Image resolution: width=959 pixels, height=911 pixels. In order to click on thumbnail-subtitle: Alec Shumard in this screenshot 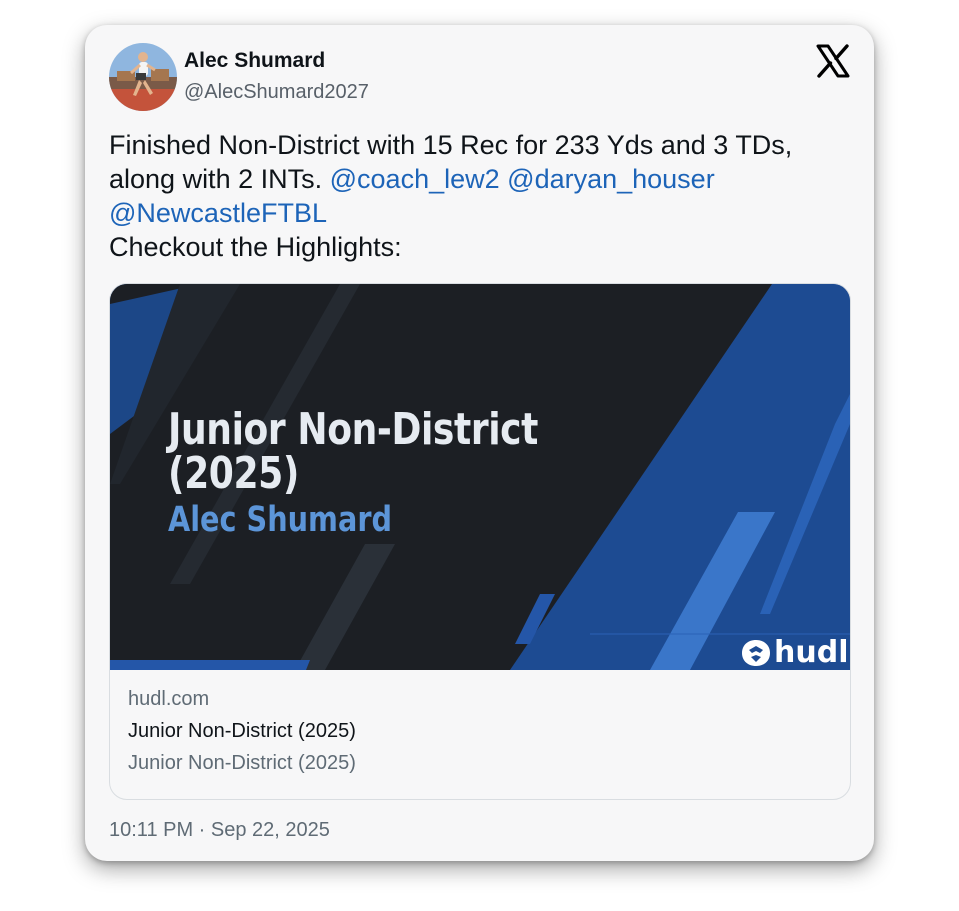, I will do `click(280, 520)`.